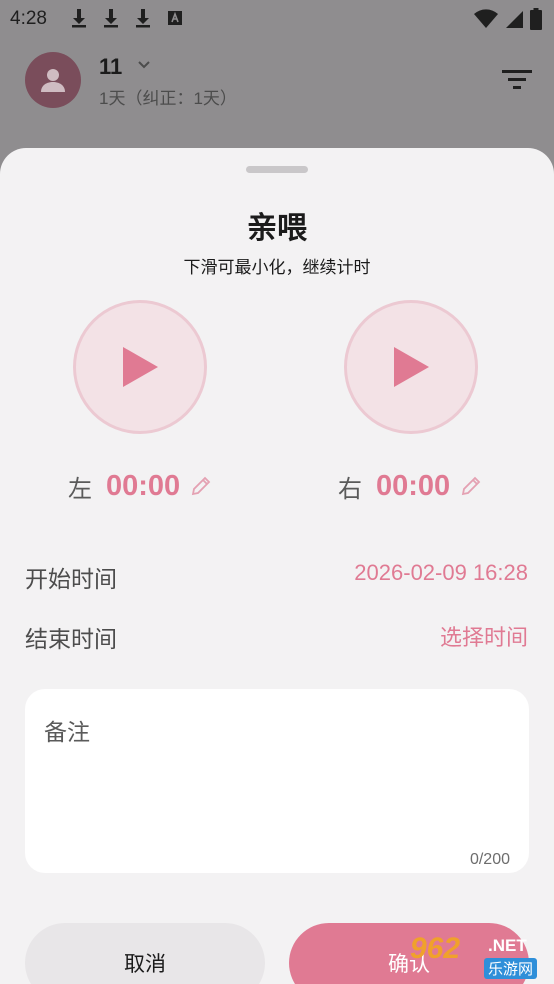  I want to click on watermark-text: 乐游网, so click(511, 968).